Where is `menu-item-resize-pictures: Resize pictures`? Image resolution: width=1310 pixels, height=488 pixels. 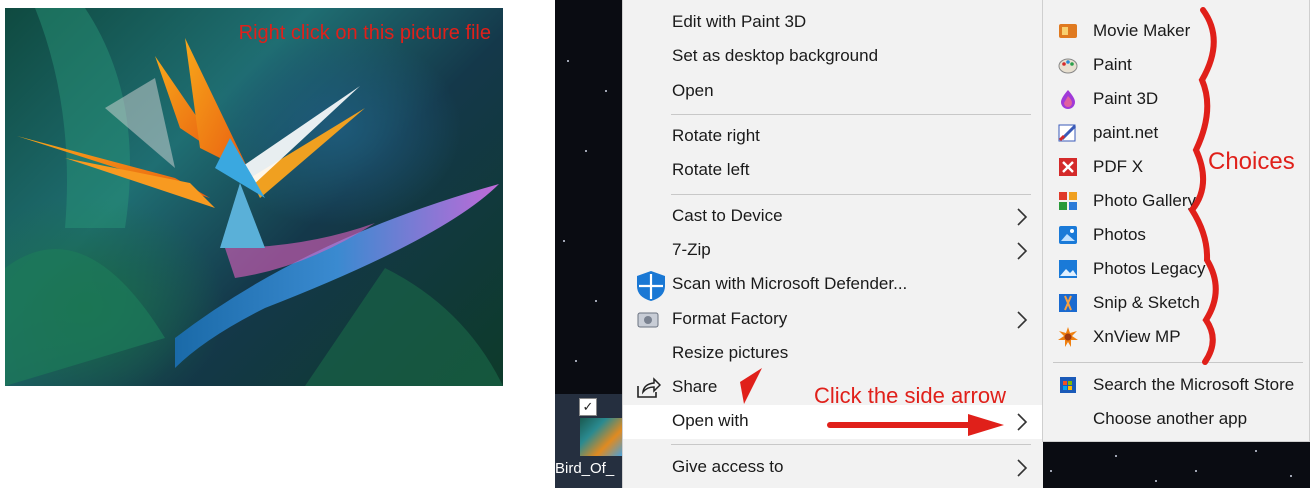 menu-item-resize-pictures: Resize pictures is located at coordinates (833, 354).